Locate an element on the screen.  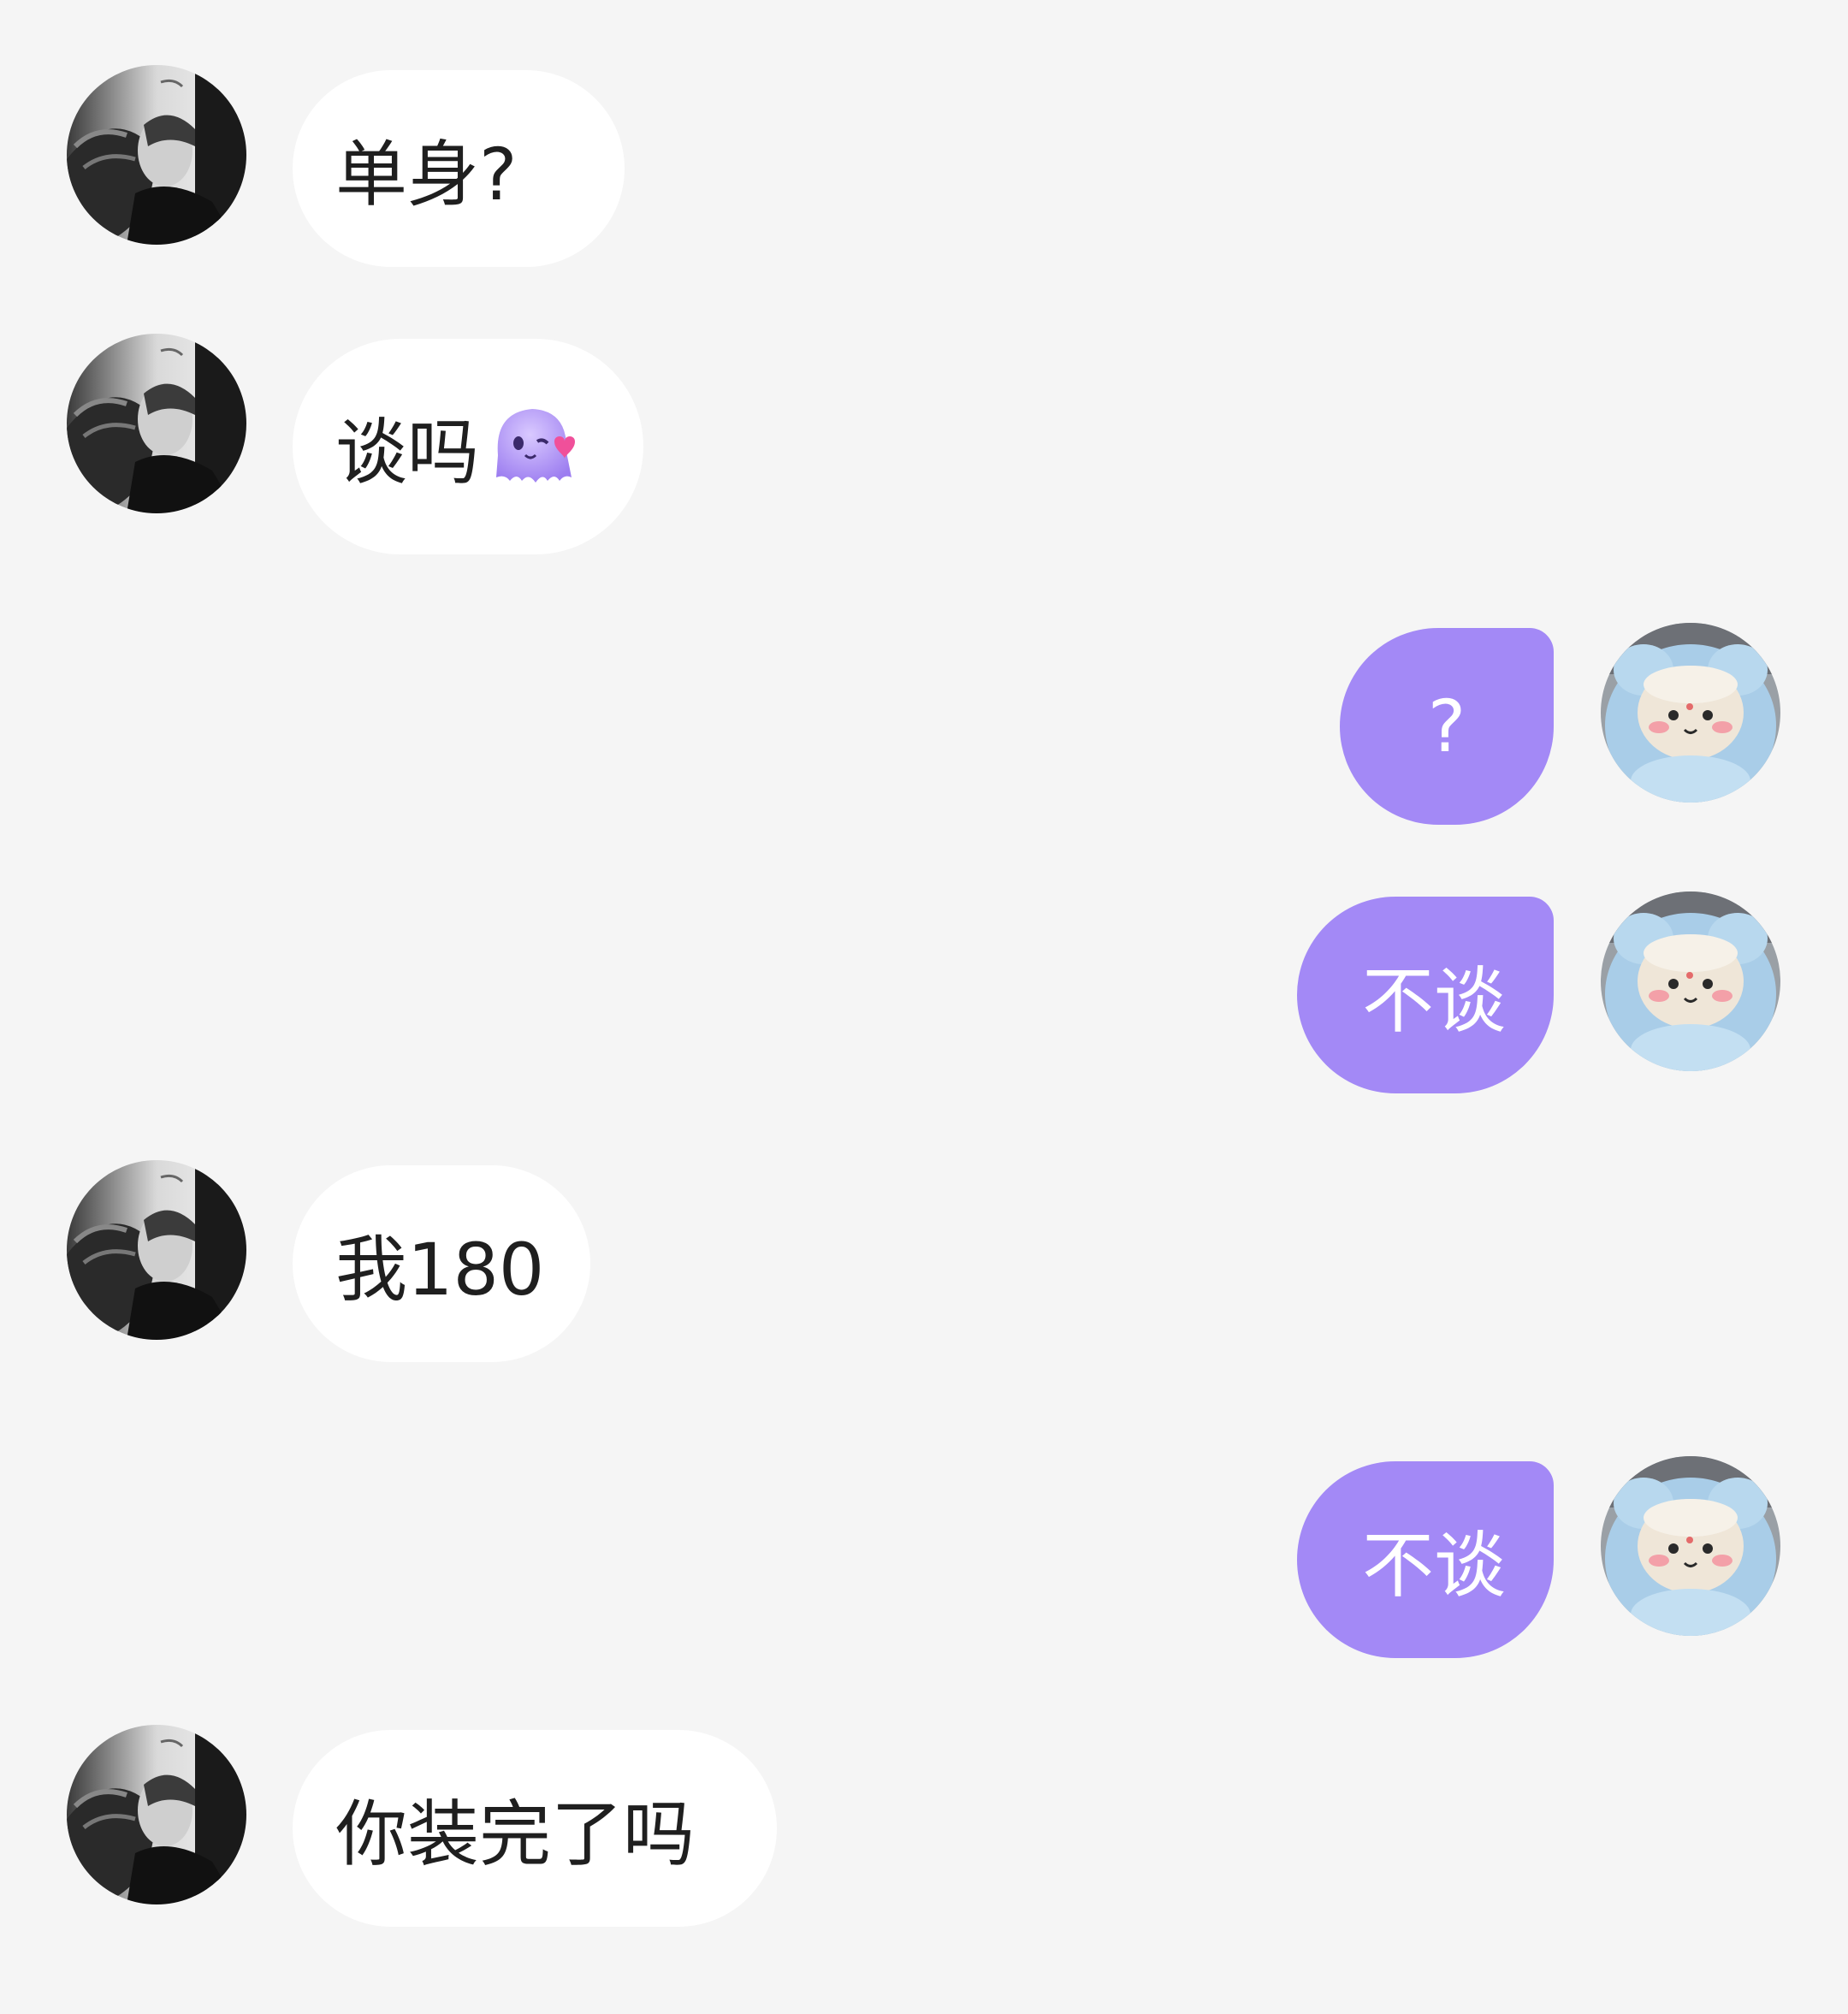
message-text: ? is located at coordinates (1446, 726).